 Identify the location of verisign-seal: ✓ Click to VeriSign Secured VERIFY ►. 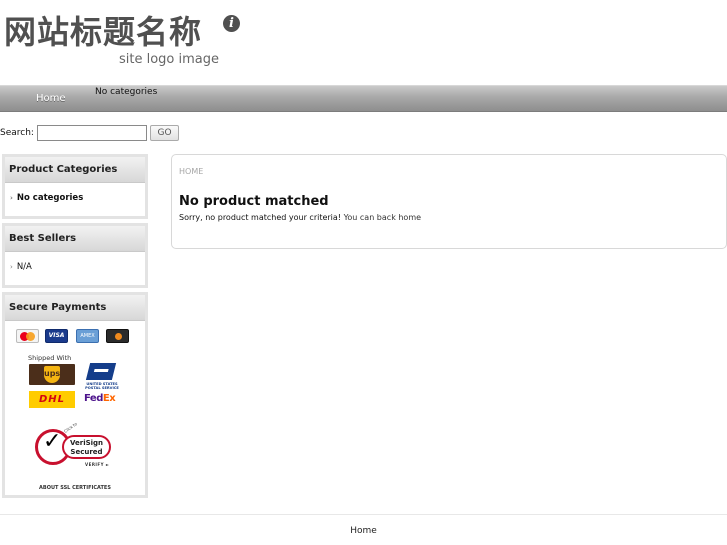
(75, 446).